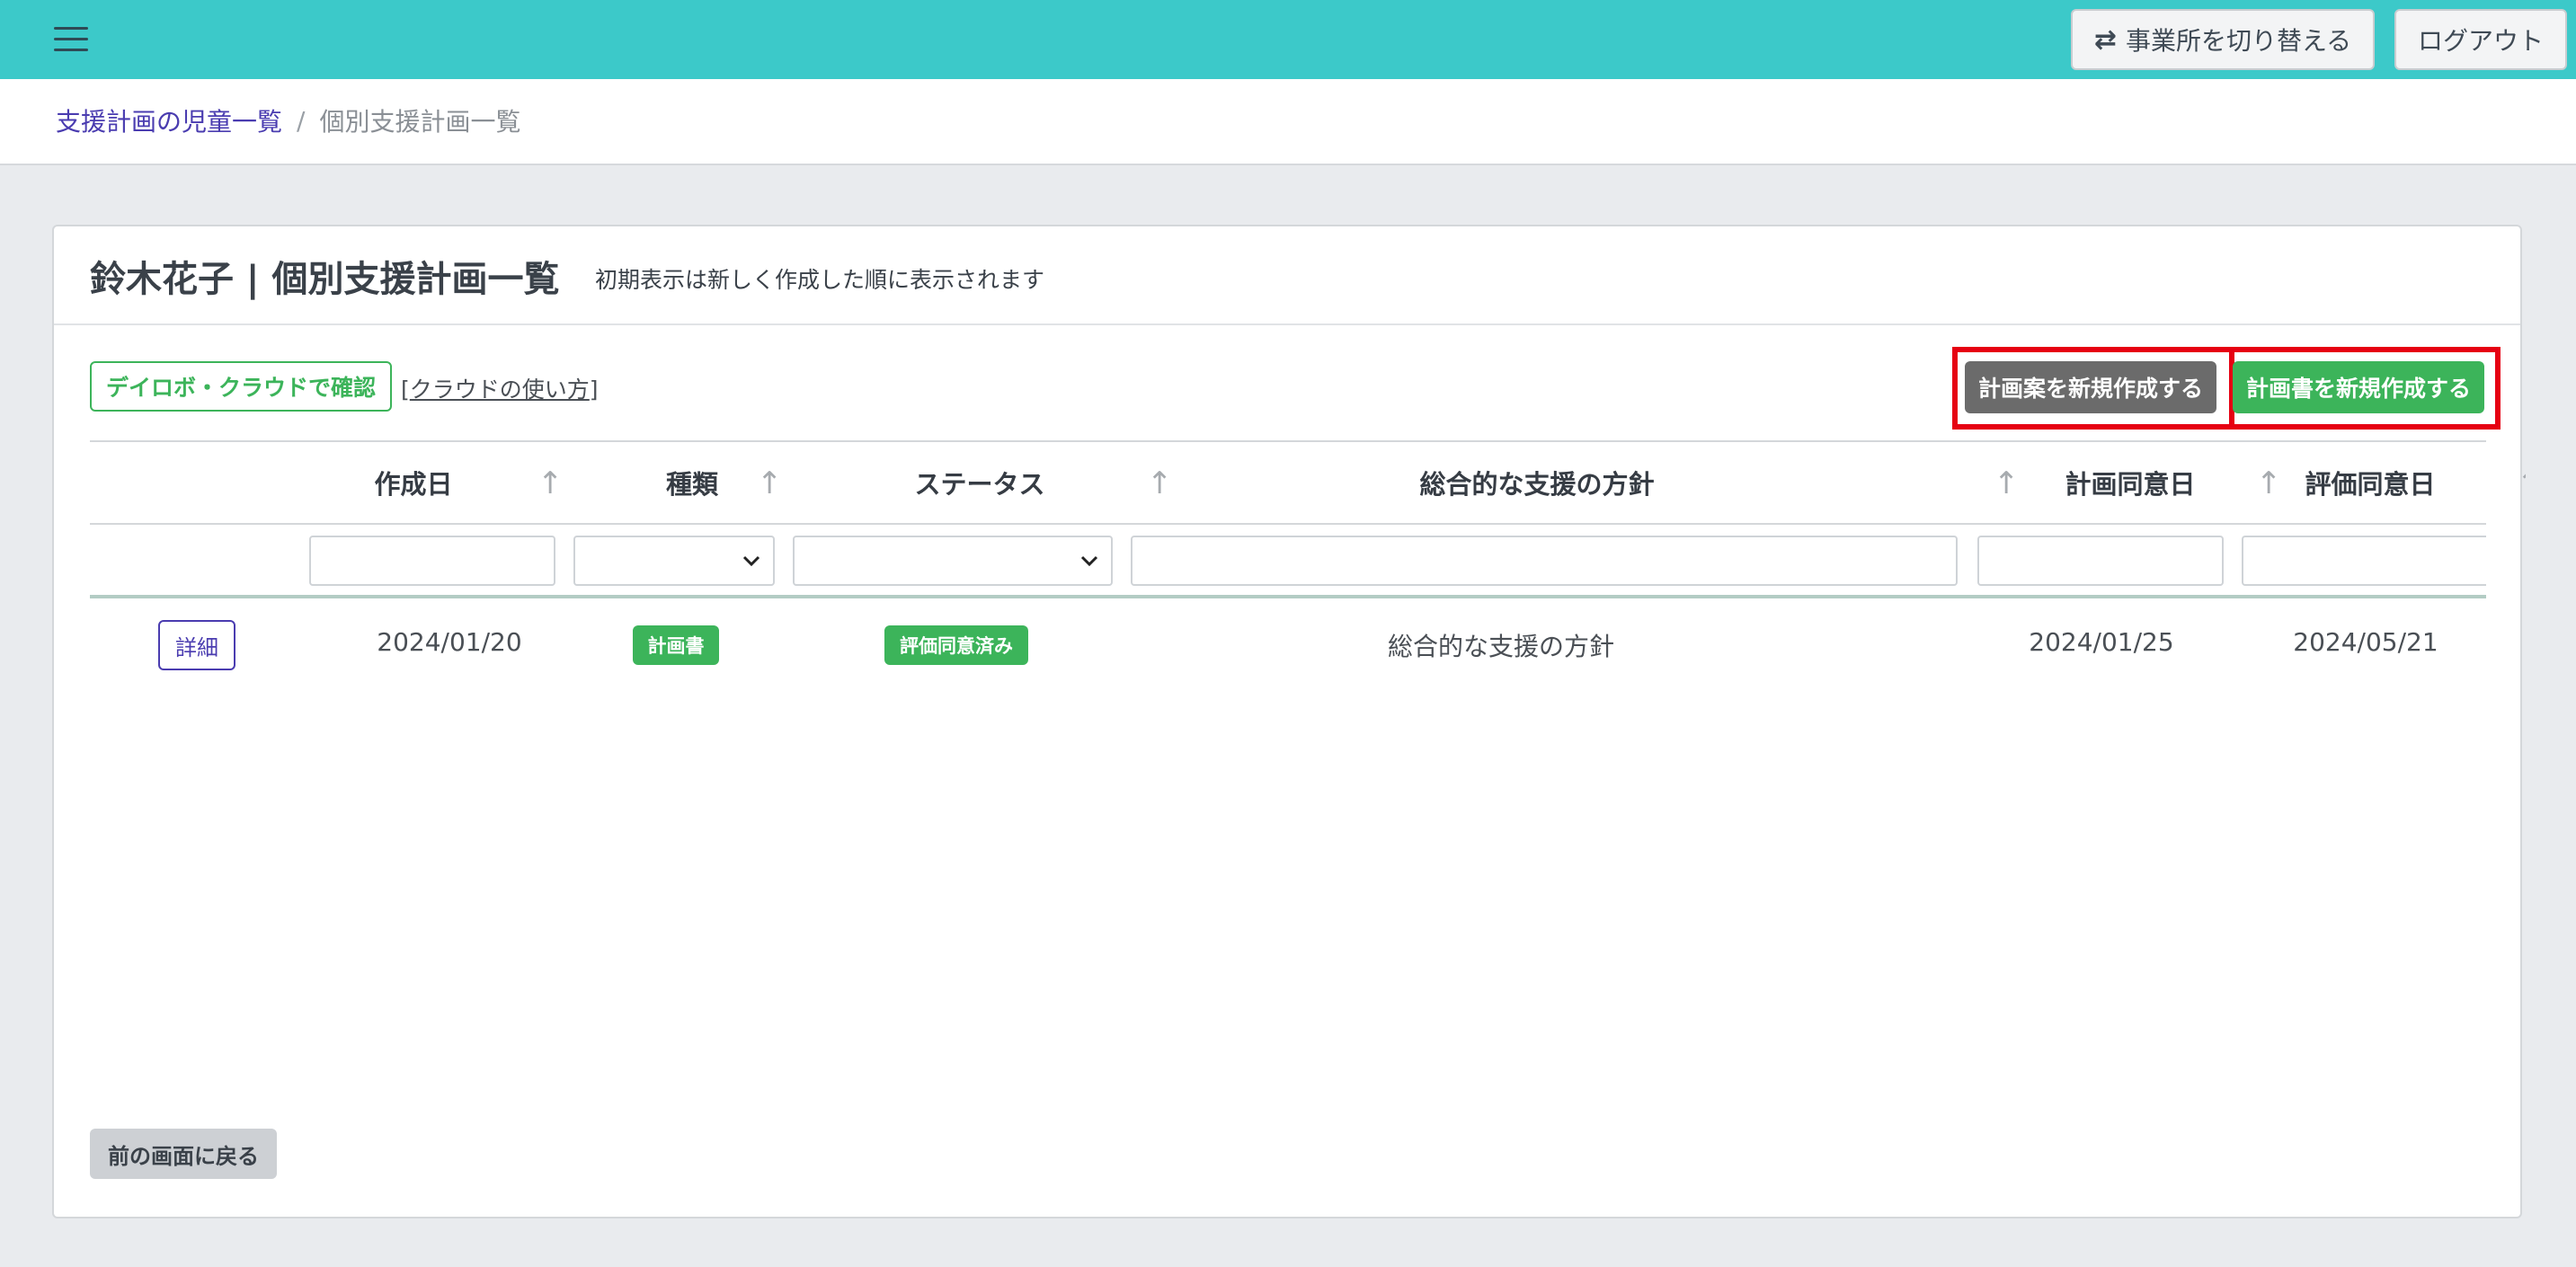 The height and width of the screenshot is (1267, 2576). I want to click on switch-office-button: ⇄ 事業所を切り替える, so click(2223, 39).